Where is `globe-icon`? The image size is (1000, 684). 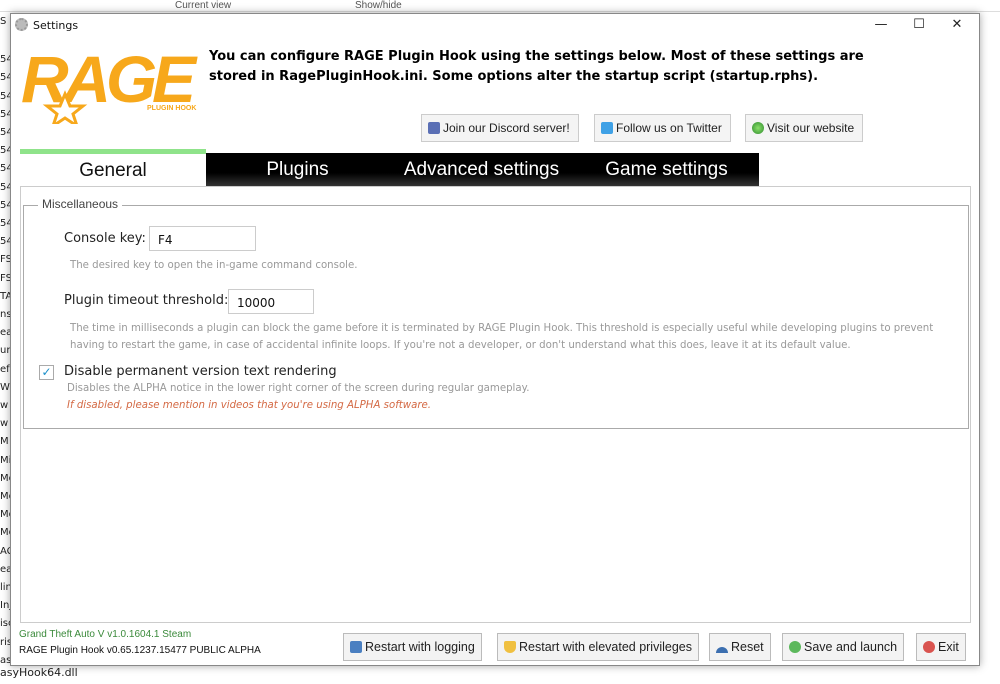 globe-icon is located at coordinates (758, 128).